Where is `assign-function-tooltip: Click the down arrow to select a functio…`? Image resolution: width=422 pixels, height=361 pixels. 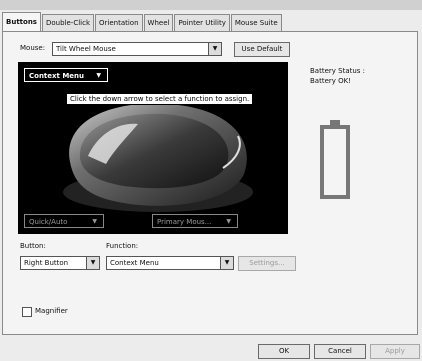 assign-function-tooltip: Click the down arrow to select a functio… is located at coordinates (160, 99).